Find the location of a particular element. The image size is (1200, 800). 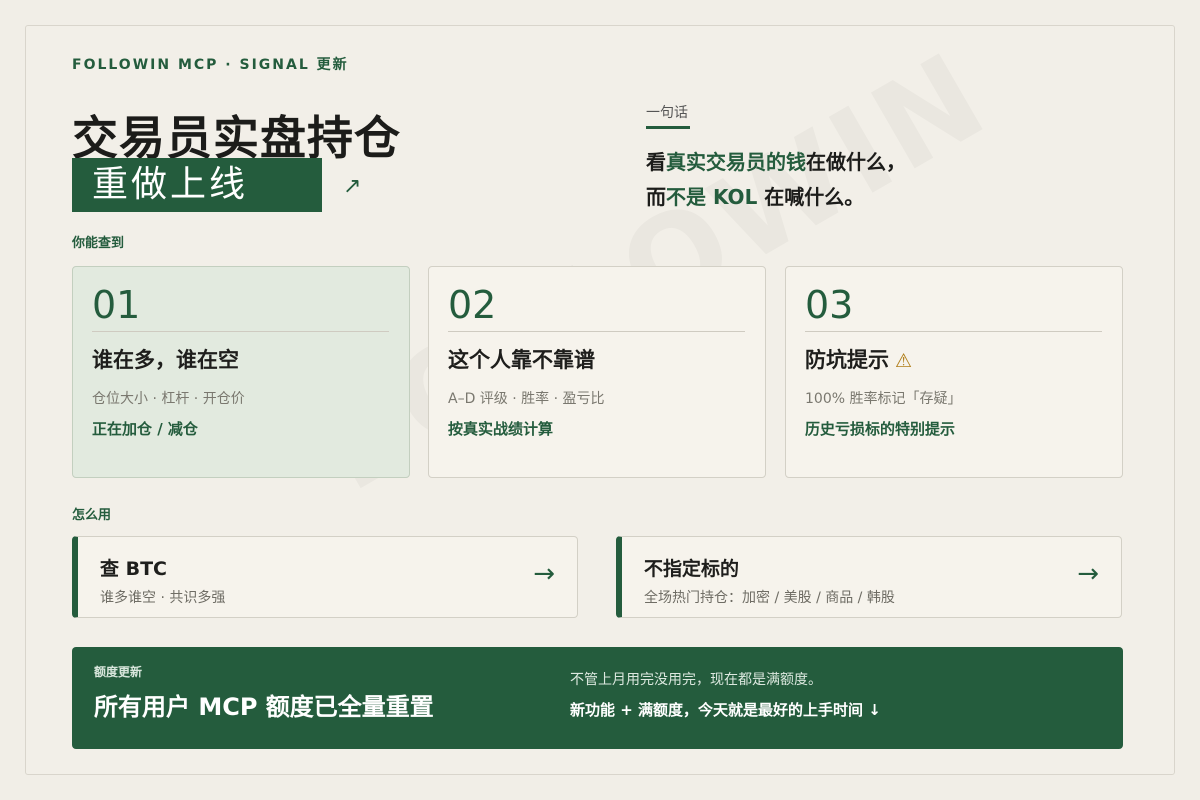

card-number: 02 is located at coordinates (472, 305).